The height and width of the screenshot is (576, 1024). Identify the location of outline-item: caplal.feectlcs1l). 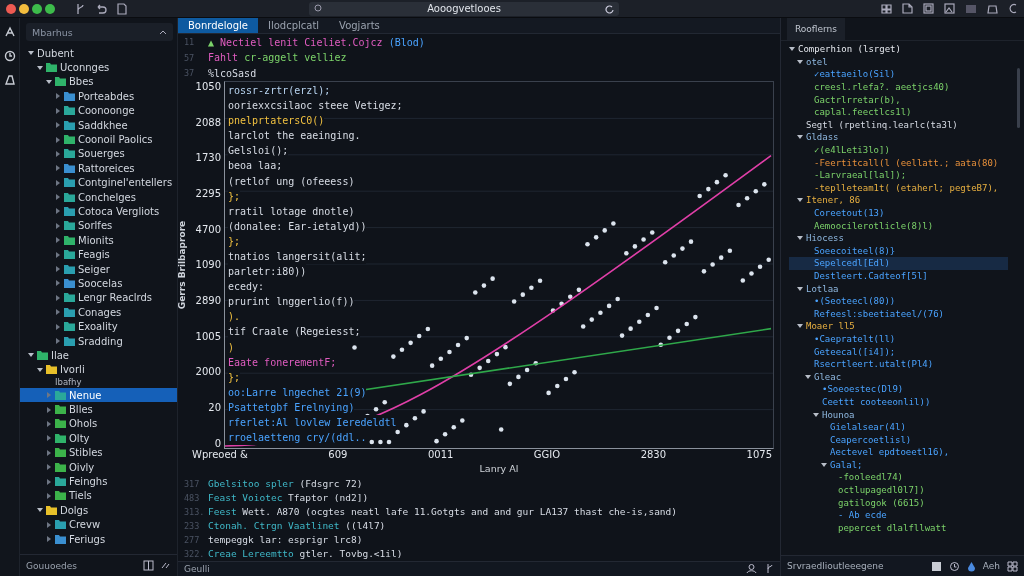
(898, 112).